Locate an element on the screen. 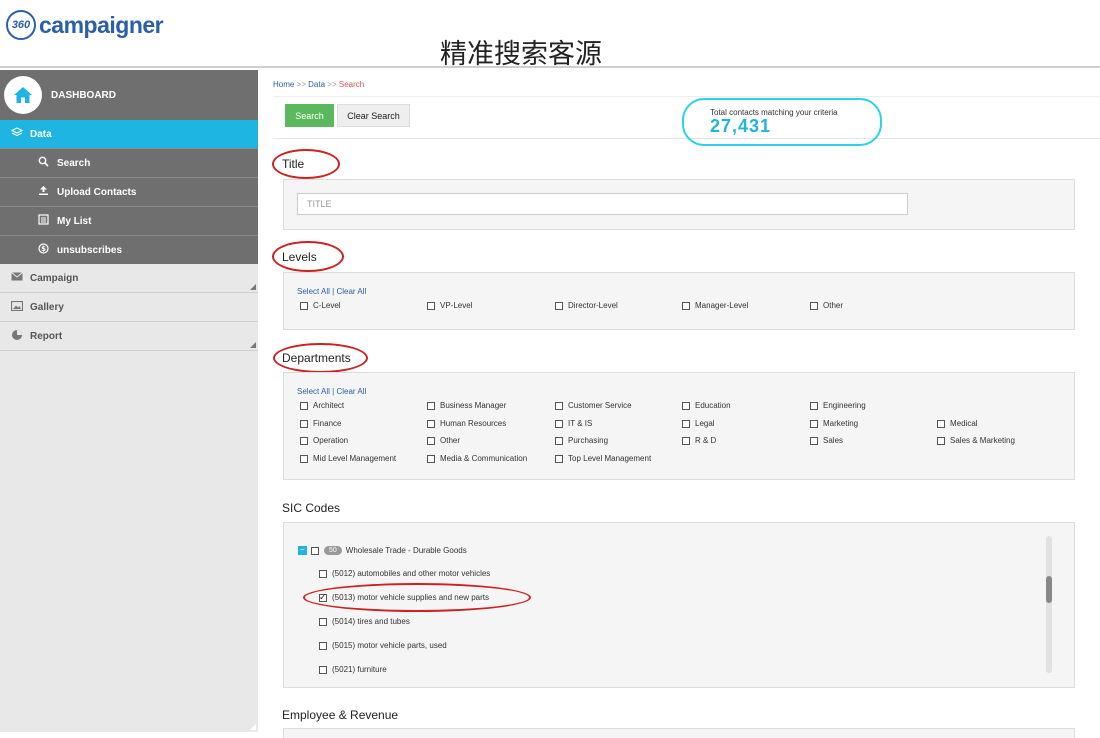 This screenshot has width=1100, height=738. logo: 360 campaigner is located at coordinates (85, 25).